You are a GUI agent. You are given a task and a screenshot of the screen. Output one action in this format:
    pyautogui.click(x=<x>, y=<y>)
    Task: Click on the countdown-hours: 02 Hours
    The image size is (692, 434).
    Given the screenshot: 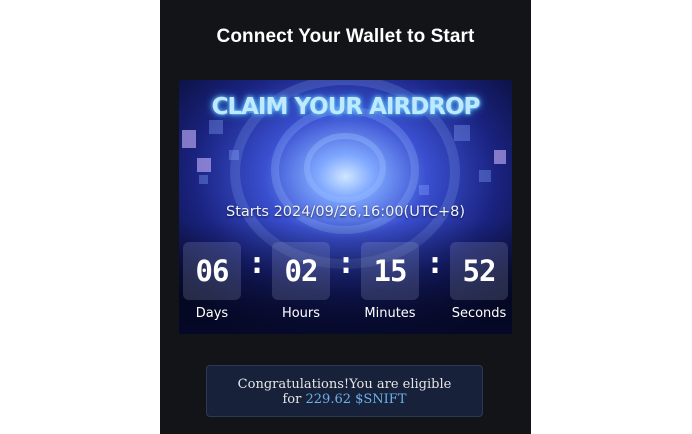 What is the action you would take?
    pyautogui.click(x=301, y=281)
    